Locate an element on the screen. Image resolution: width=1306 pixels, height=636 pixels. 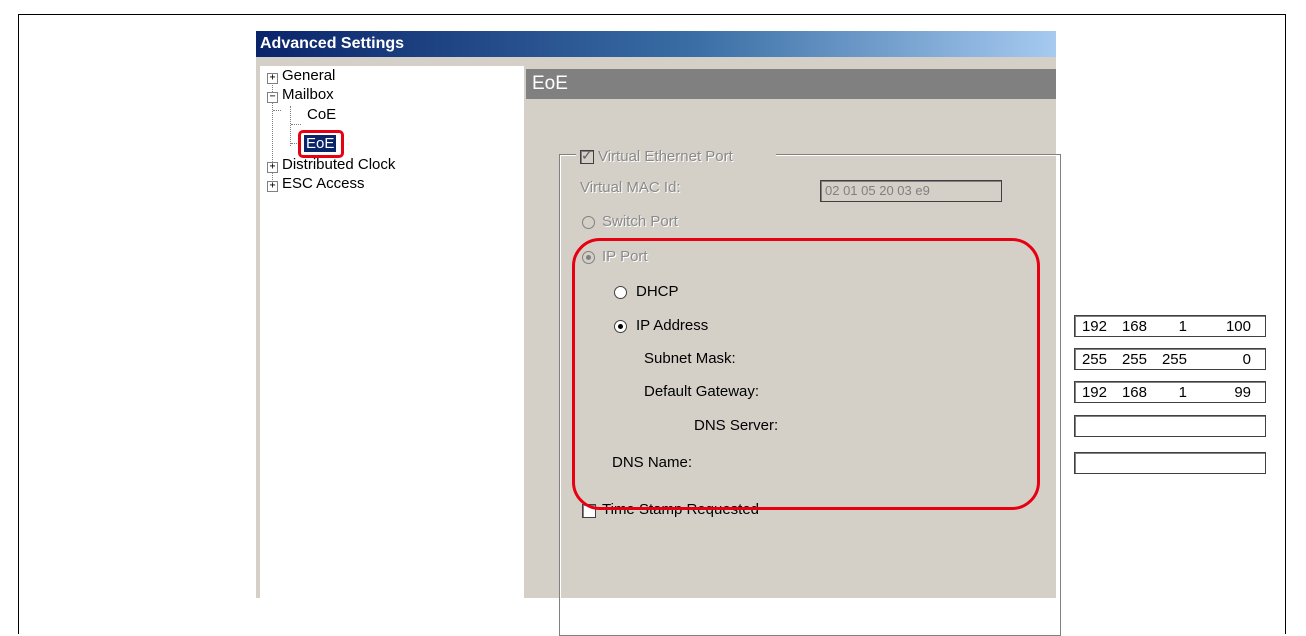
ip-octet: 100 is located at coordinates (1238, 326).